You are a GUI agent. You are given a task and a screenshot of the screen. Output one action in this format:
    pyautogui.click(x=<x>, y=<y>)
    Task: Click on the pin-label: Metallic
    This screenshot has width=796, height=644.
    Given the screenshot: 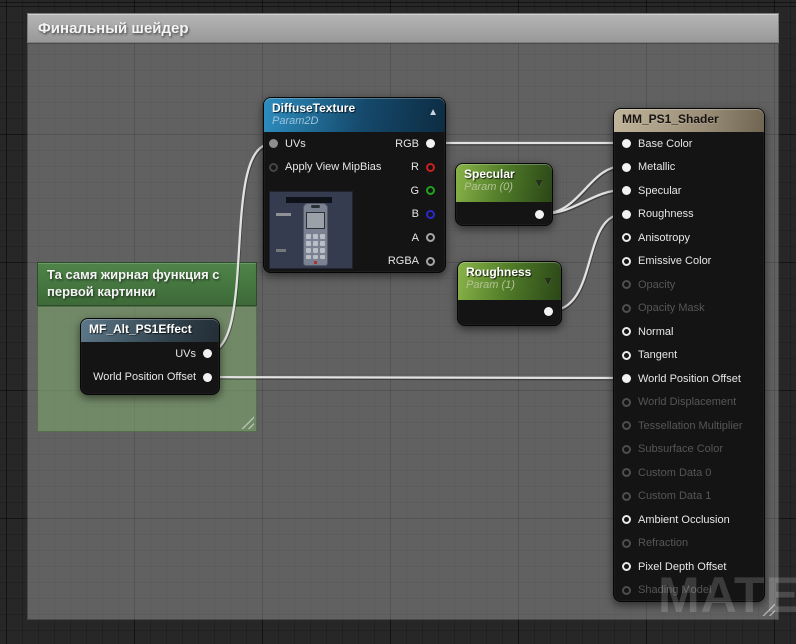 What is the action you would take?
    pyautogui.click(x=657, y=167)
    